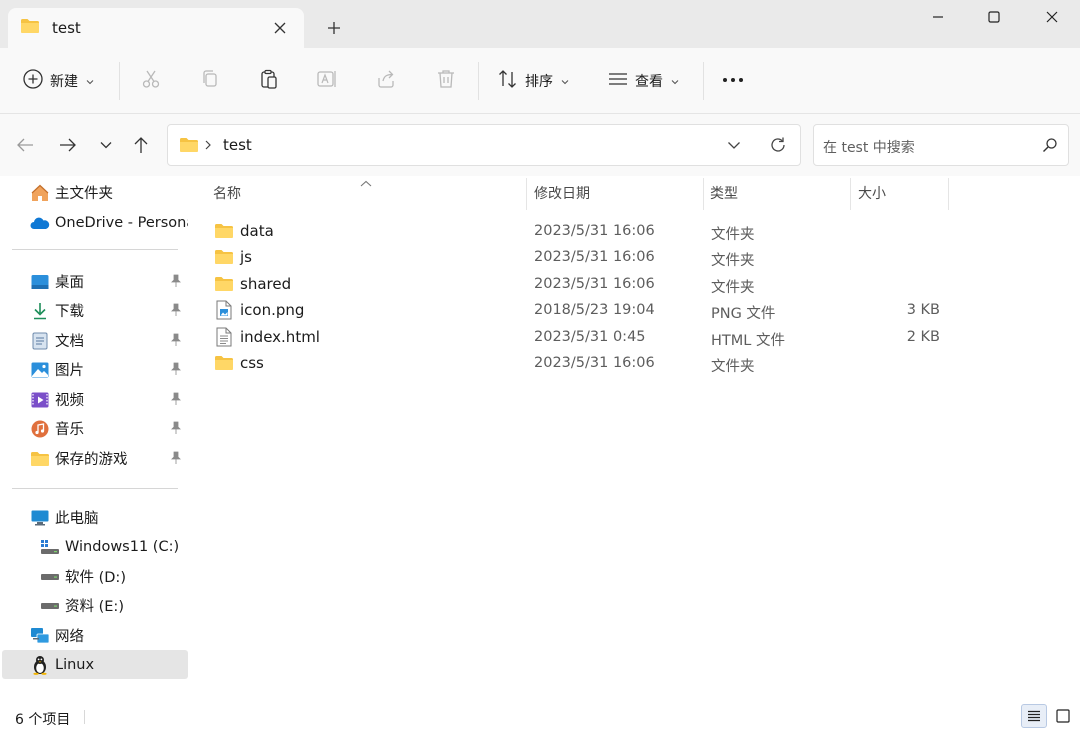 The image size is (1080, 730). I want to click on delete-icon, so click(446, 81).